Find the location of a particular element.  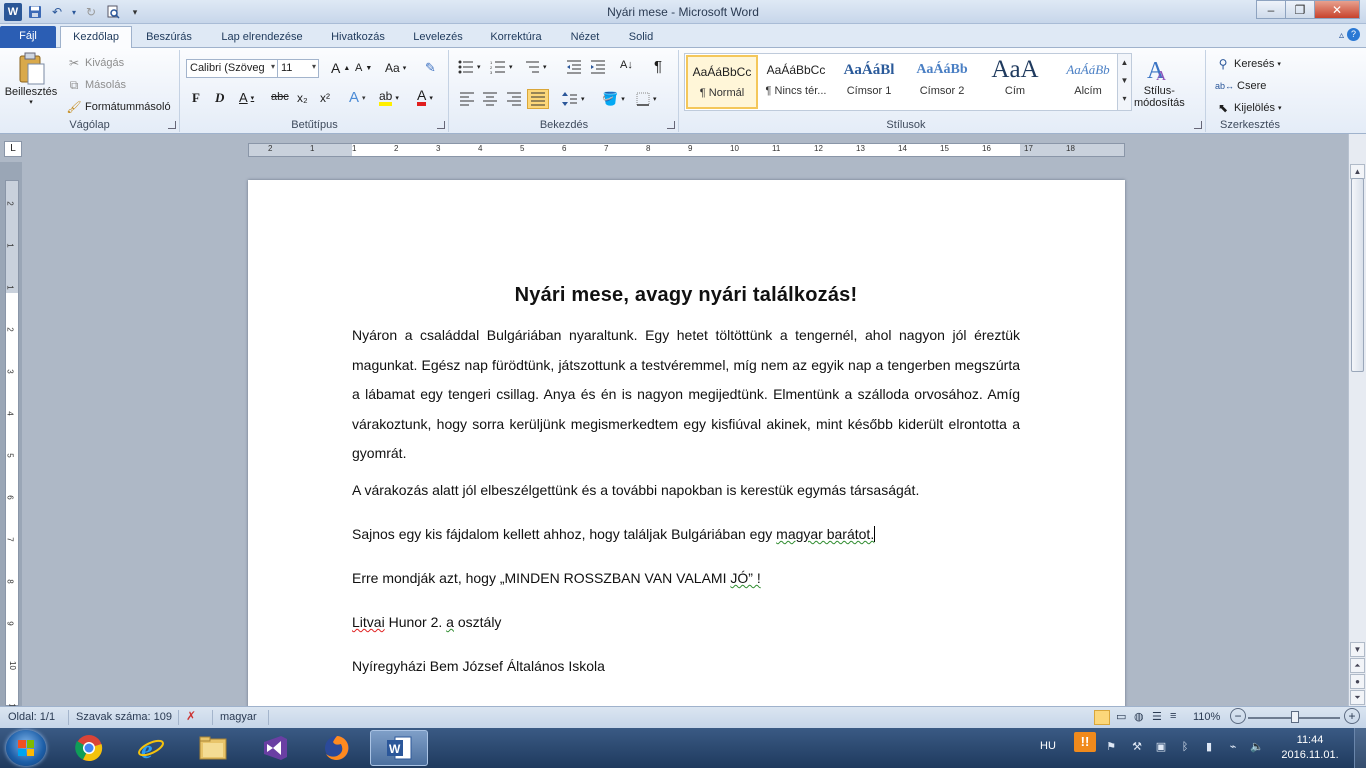

grammar-flagged-text: magyar barátot. is located at coordinates (825, 534).